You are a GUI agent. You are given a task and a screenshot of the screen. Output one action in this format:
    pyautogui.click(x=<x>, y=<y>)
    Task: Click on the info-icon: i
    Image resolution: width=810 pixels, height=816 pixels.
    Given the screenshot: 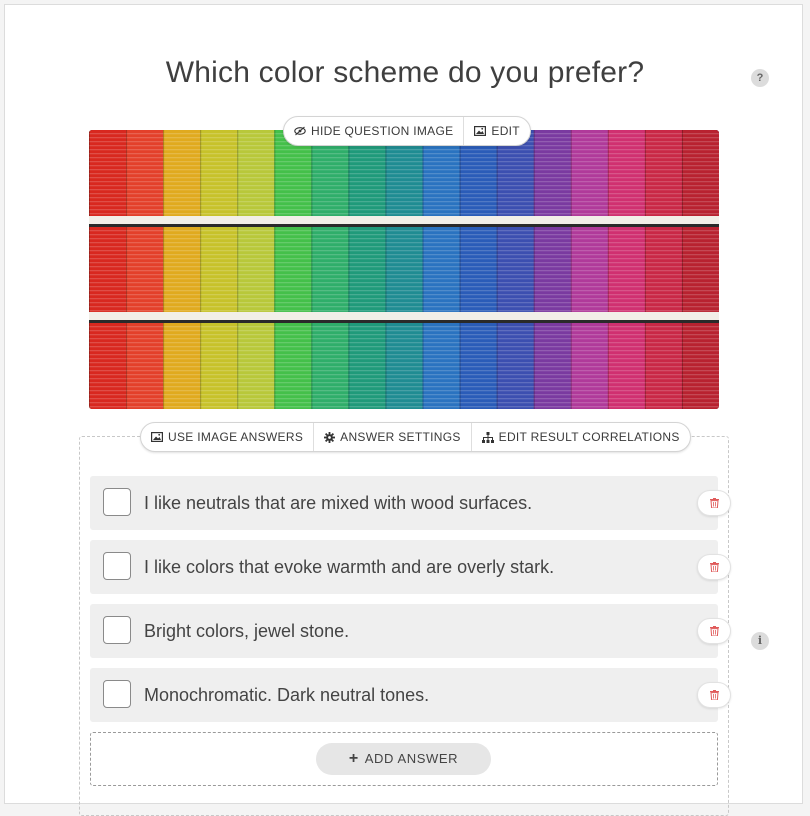 What is the action you would take?
    pyautogui.click(x=760, y=641)
    